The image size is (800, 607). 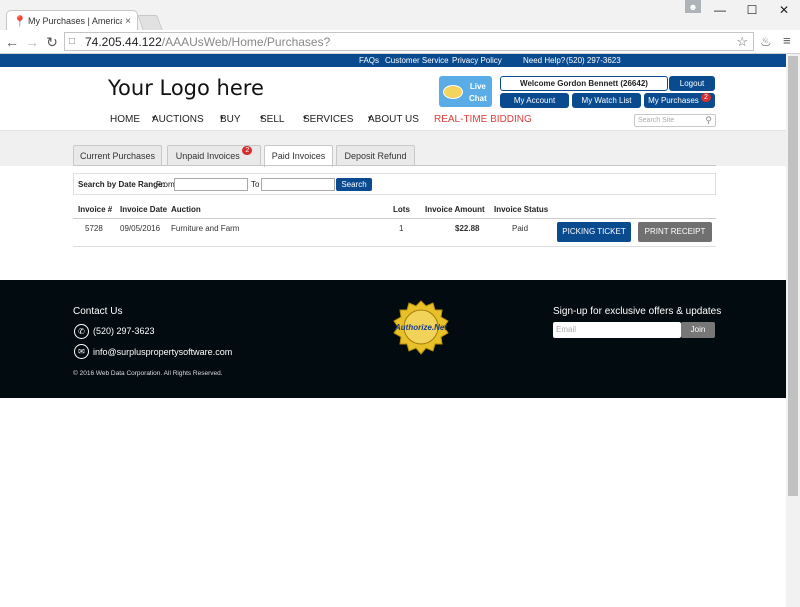 I want to click on row-divider, so click(x=394, y=246).